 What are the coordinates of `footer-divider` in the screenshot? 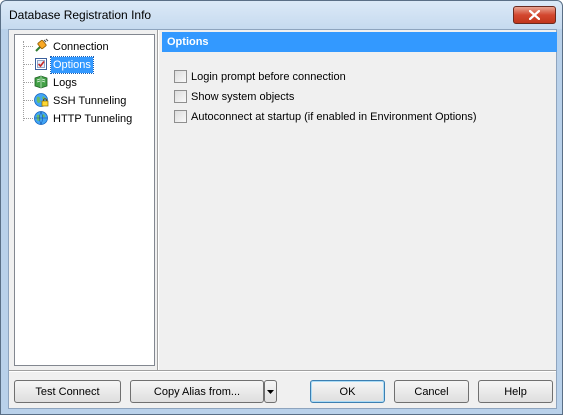 It's located at (282, 371).